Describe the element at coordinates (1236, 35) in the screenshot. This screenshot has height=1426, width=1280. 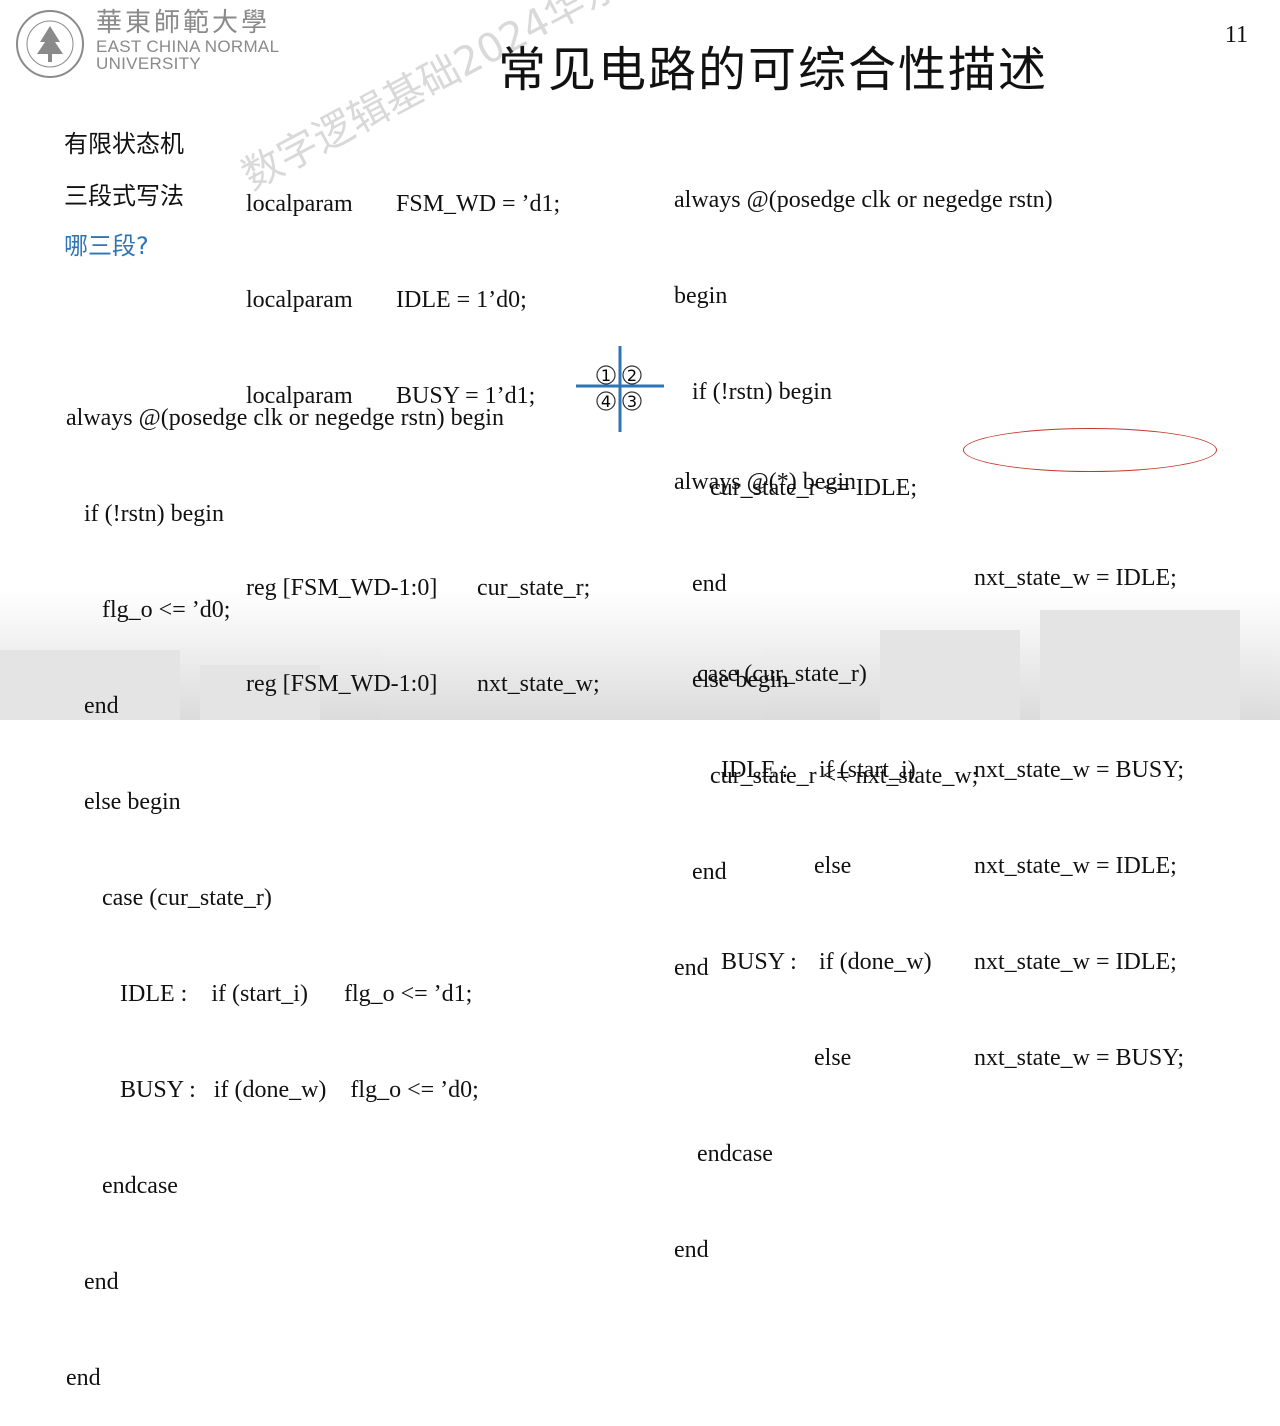
I see `page-number: 11` at that location.